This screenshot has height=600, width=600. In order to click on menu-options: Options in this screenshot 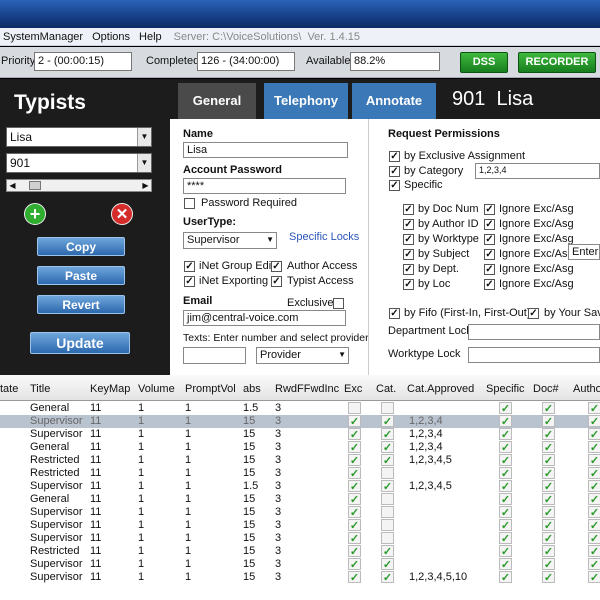, I will do `click(112, 37)`.